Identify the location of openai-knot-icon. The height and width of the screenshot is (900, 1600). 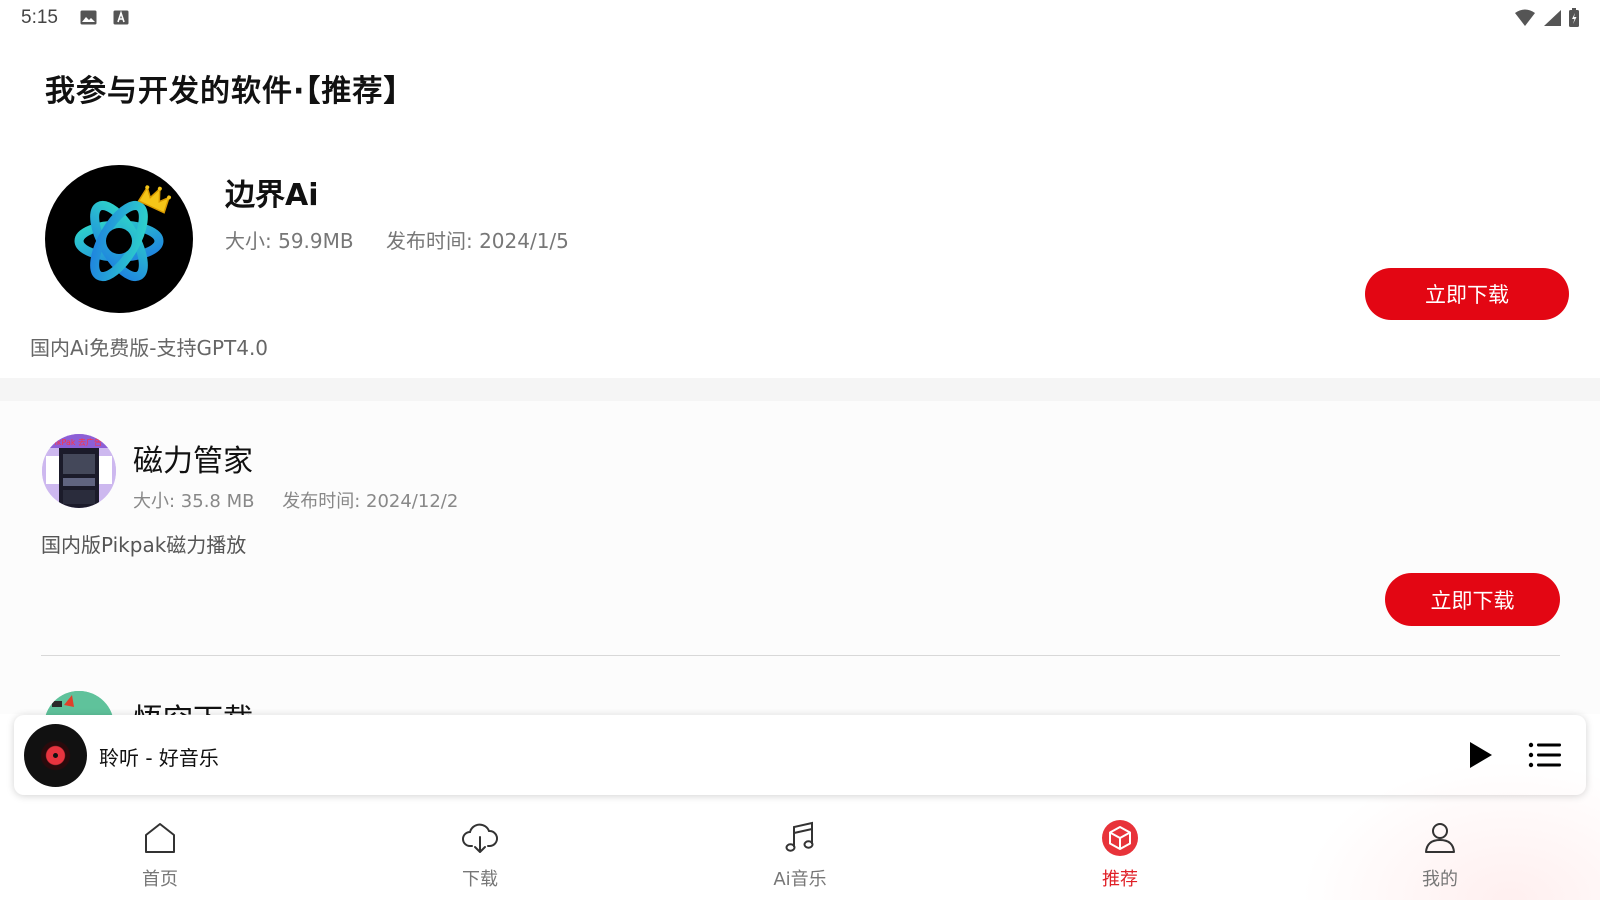
(119, 239).